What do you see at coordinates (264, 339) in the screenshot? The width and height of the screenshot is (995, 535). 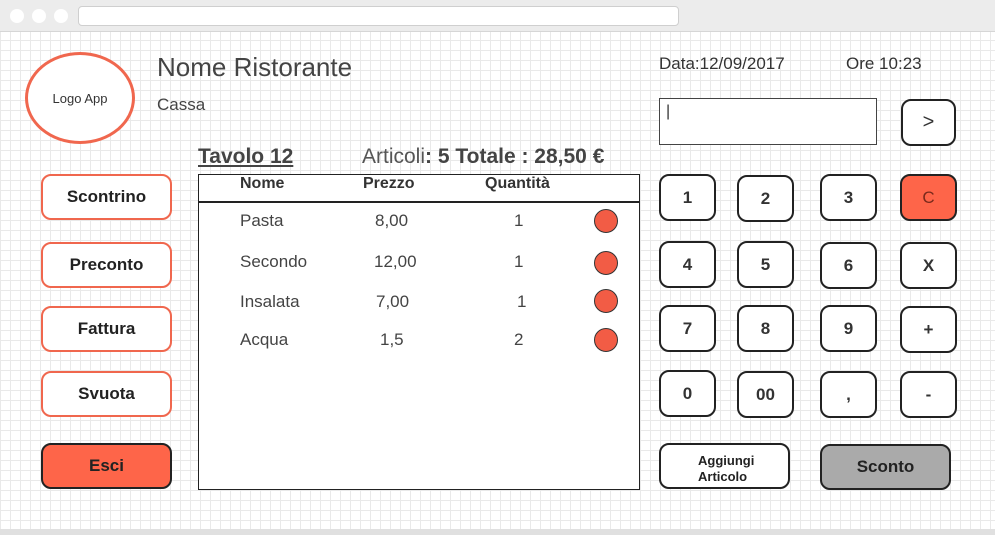 I see `row-name: Acqua` at bounding box center [264, 339].